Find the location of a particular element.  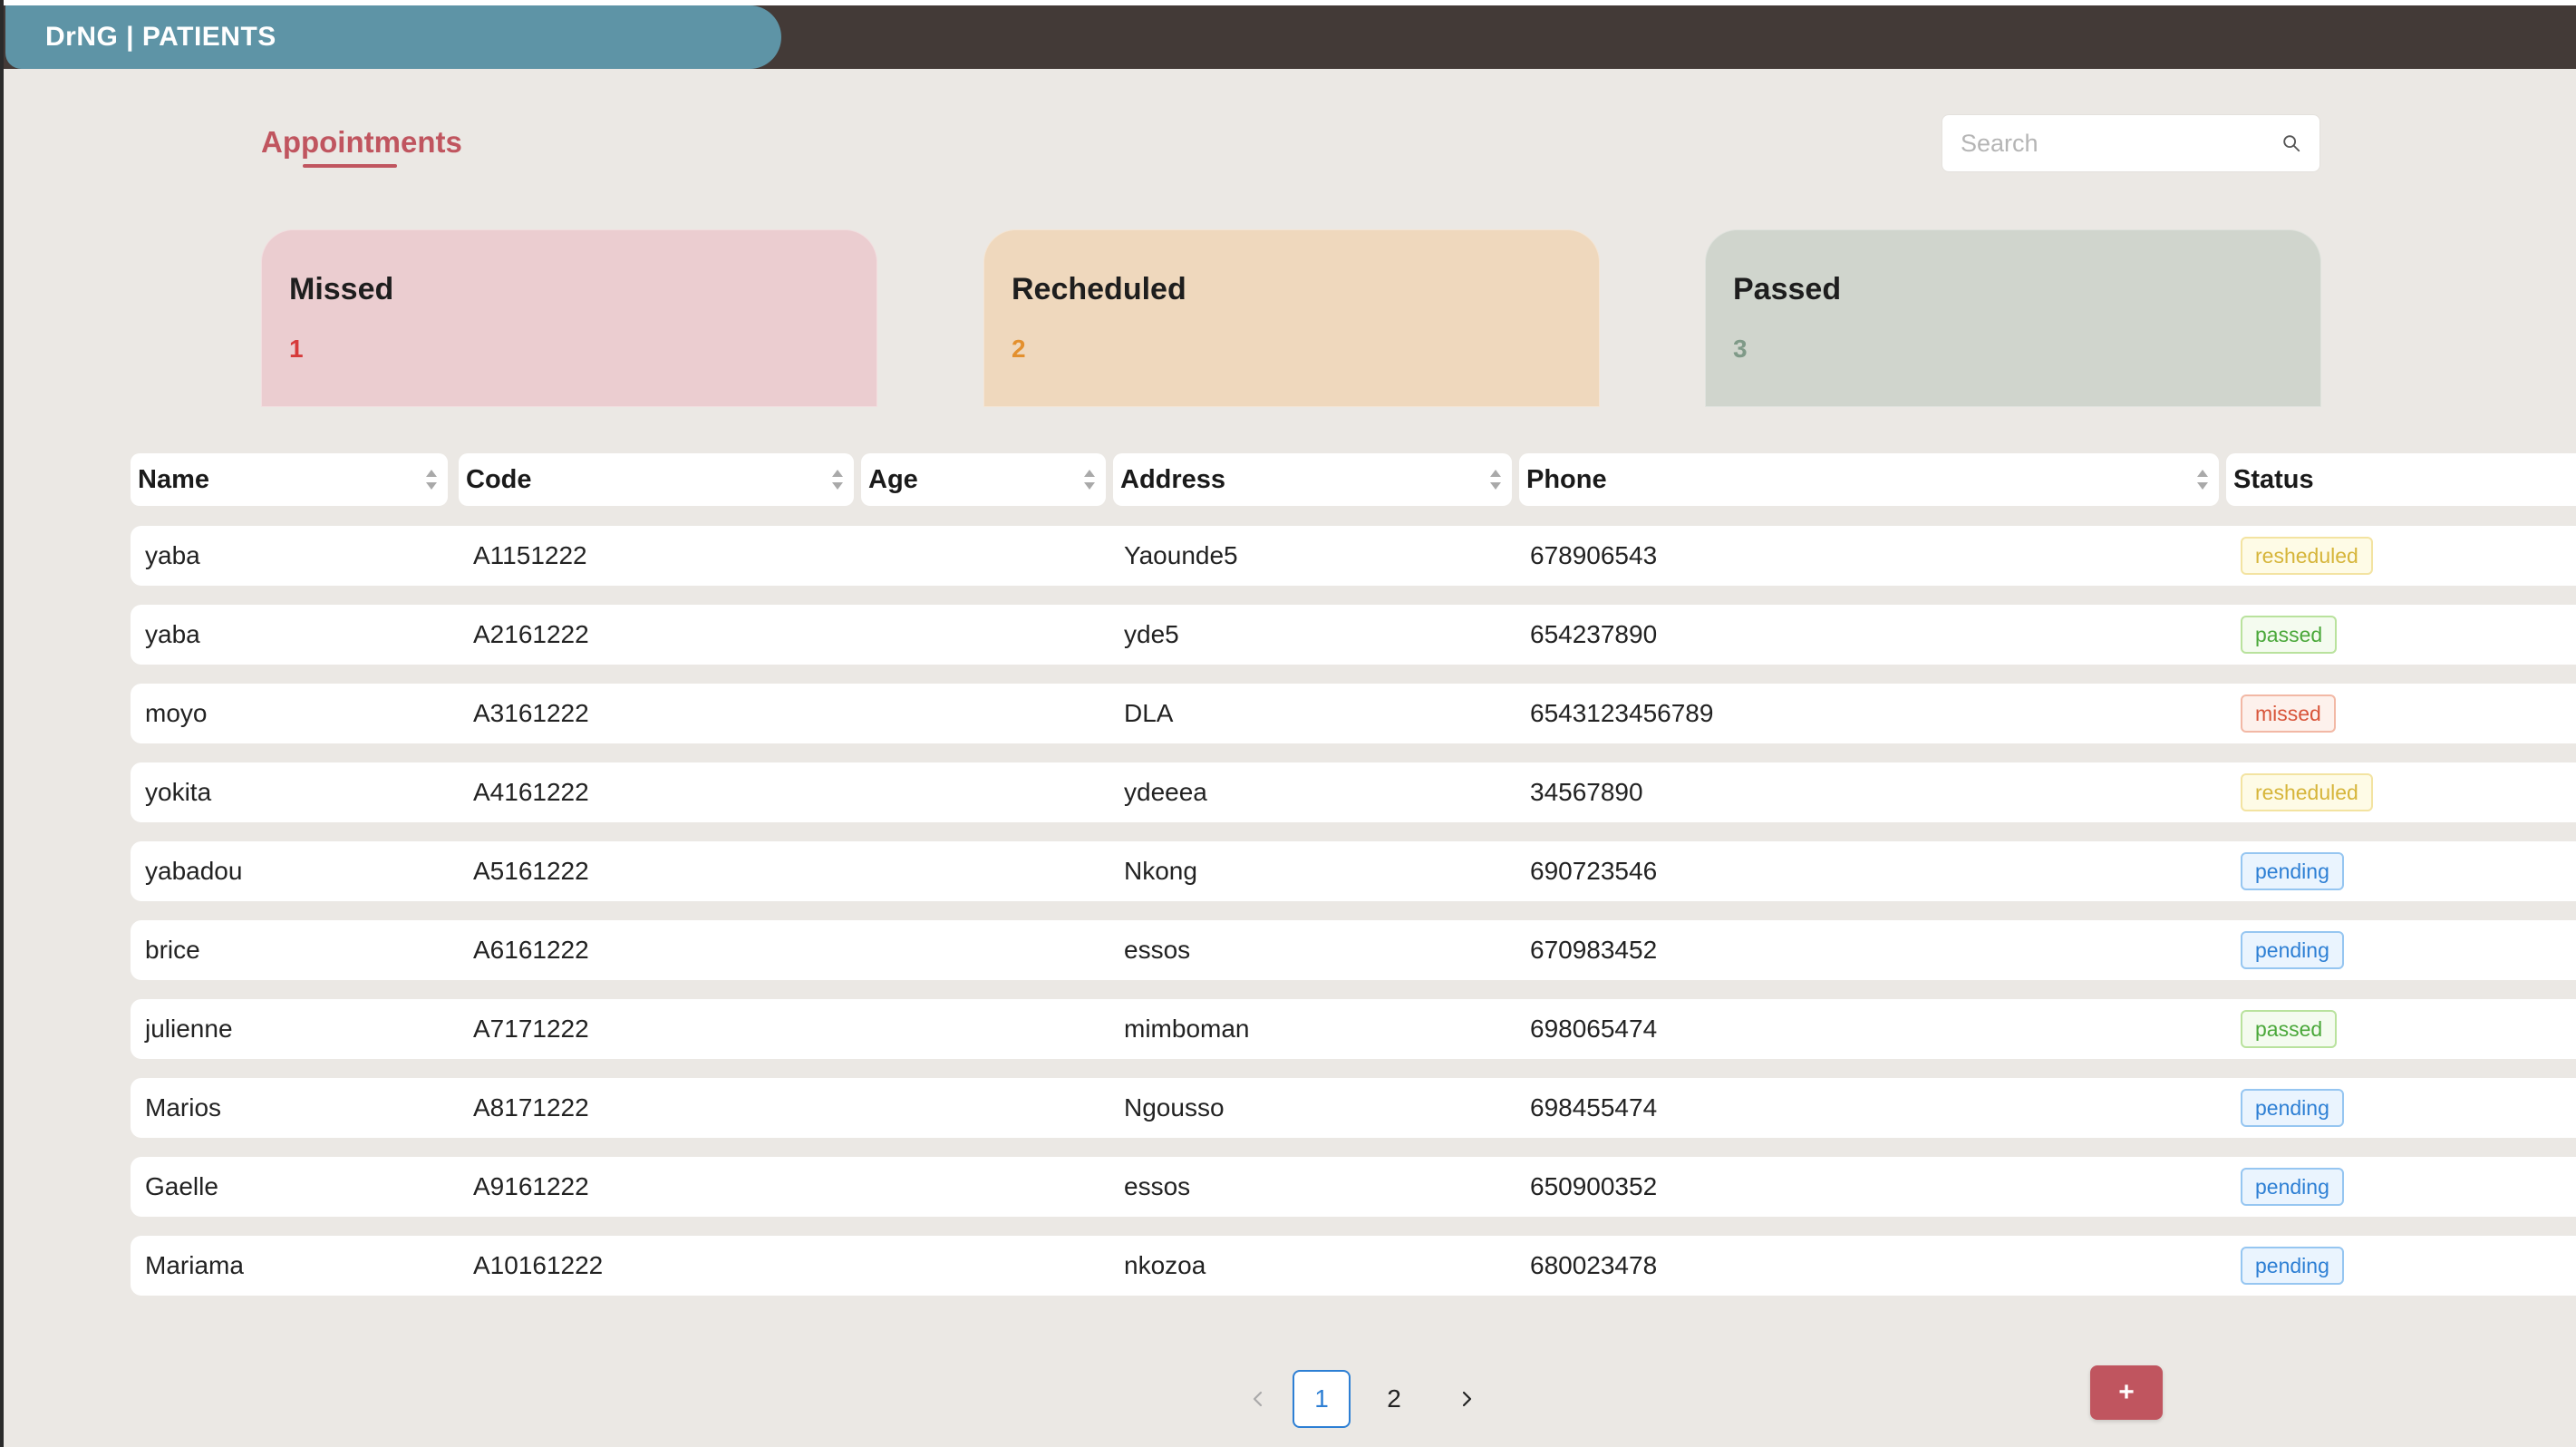

prev-page-button is located at coordinates (1258, 1399).